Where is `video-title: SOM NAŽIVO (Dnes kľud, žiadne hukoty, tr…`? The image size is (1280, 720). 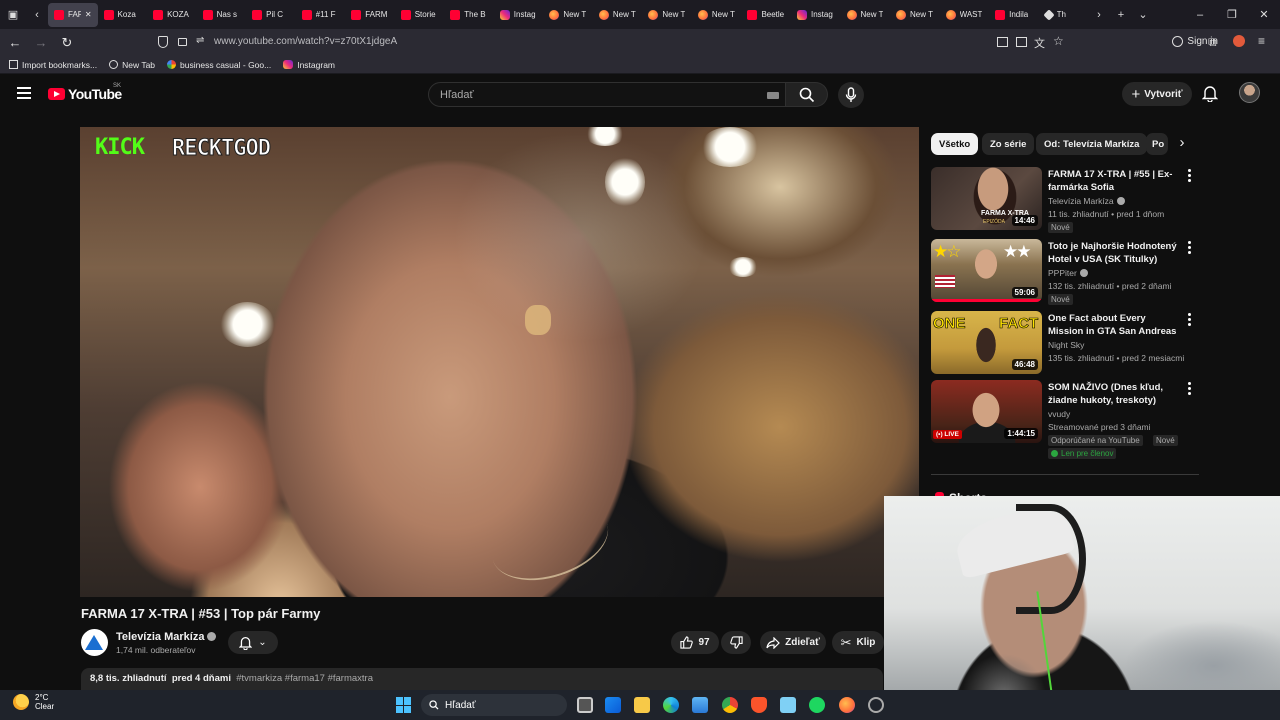 video-title: SOM NAŽIVO (Dnes kľud, žiadne hukoty, tr… is located at coordinates (1113, 394).